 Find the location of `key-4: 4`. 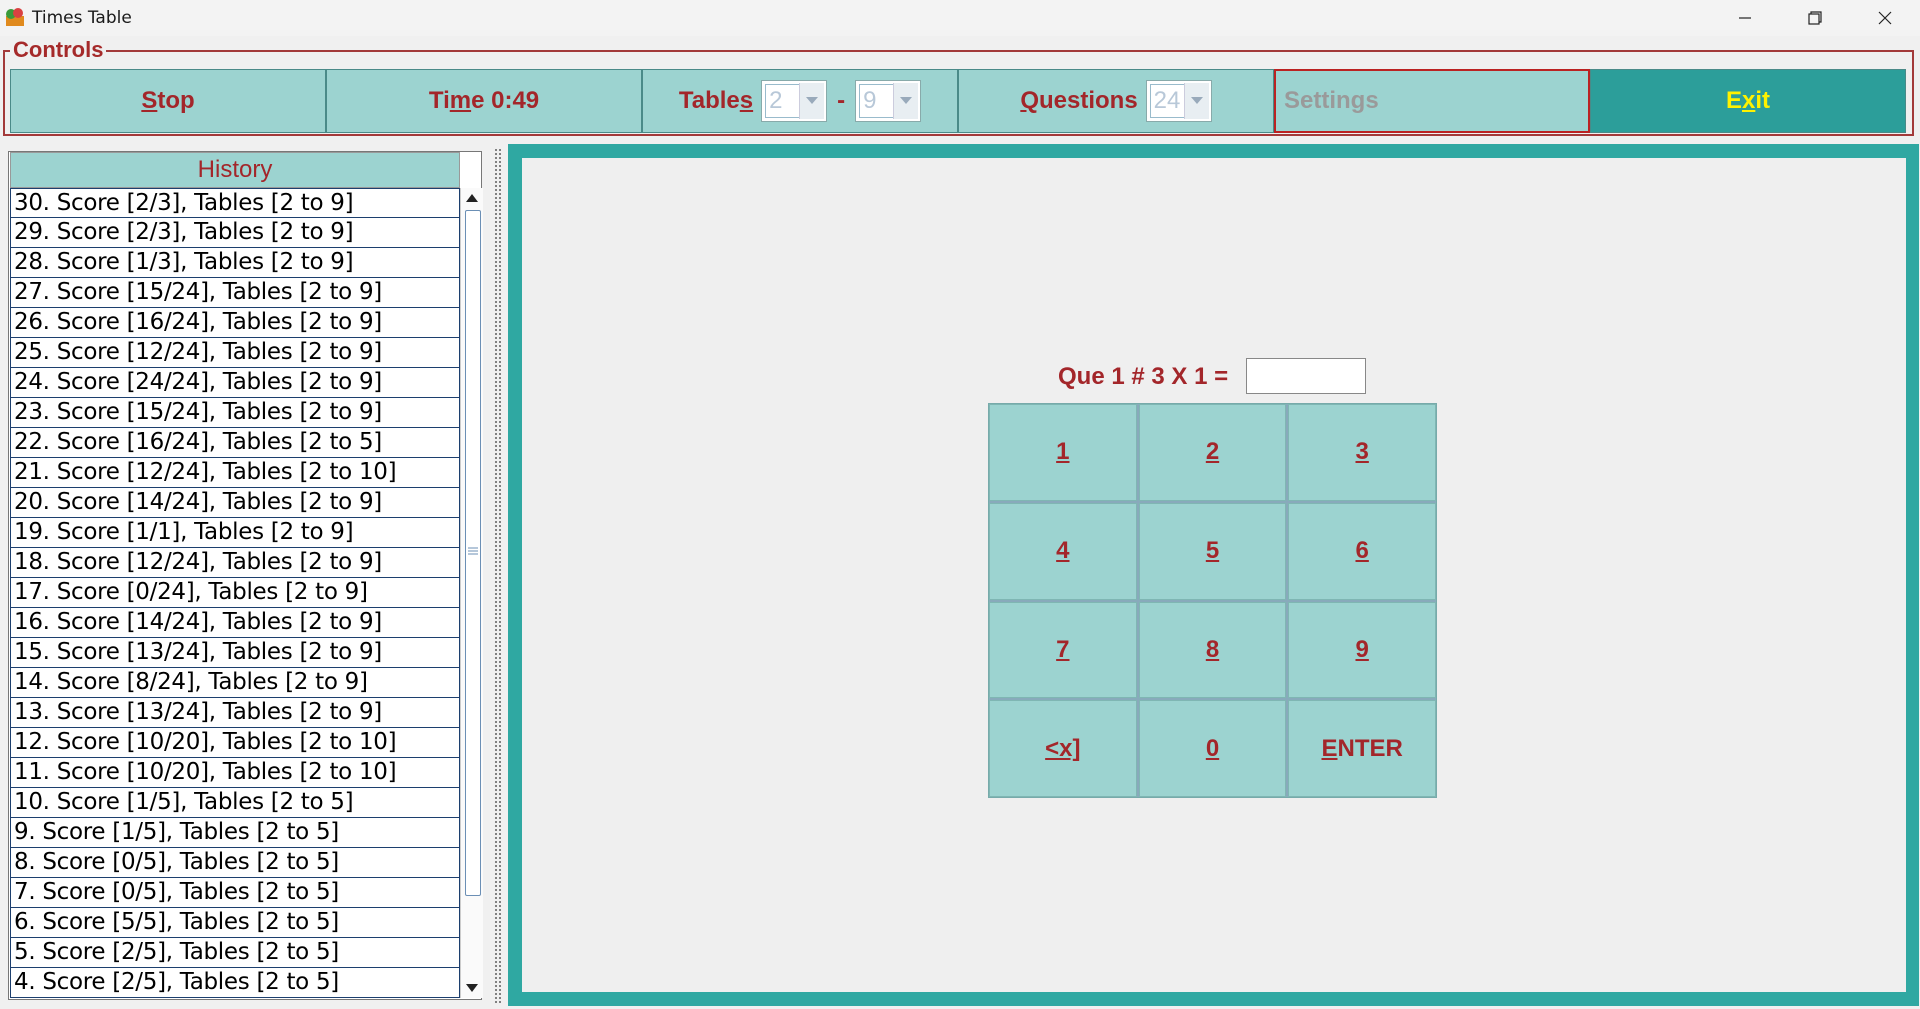

key-4: 4 is located at coordinates (1063, 551).